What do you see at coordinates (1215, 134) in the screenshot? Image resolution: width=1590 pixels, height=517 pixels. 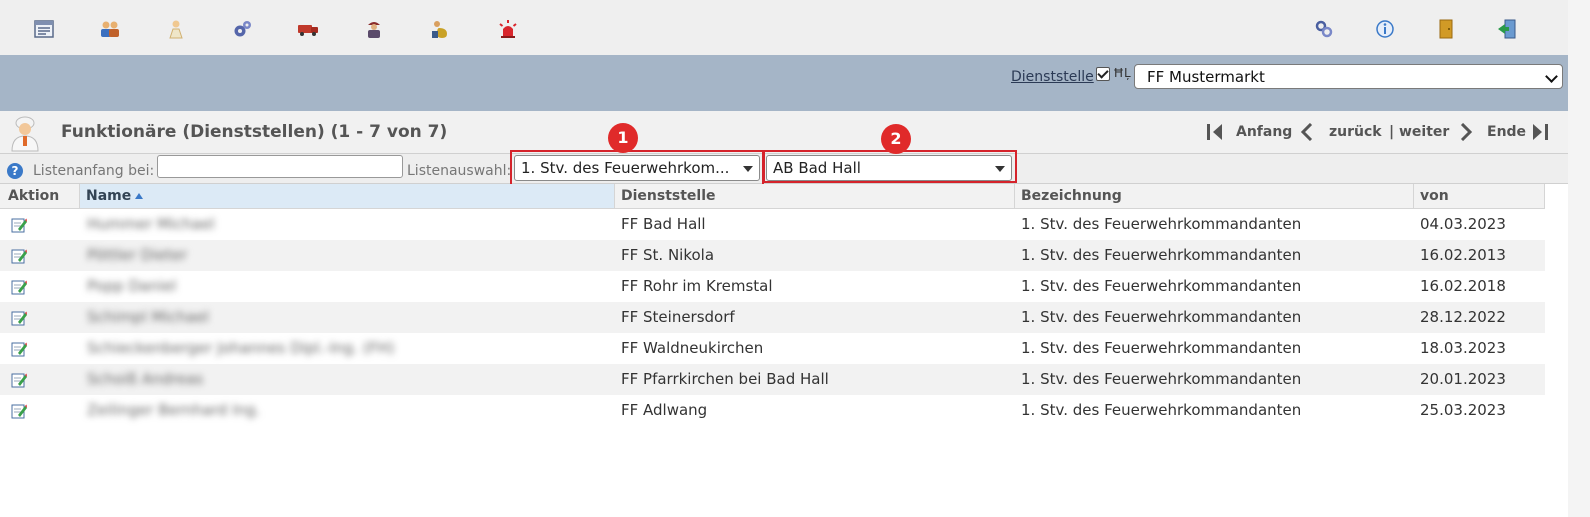 I see `first-page-icon` at bounding box center [1215, 134].